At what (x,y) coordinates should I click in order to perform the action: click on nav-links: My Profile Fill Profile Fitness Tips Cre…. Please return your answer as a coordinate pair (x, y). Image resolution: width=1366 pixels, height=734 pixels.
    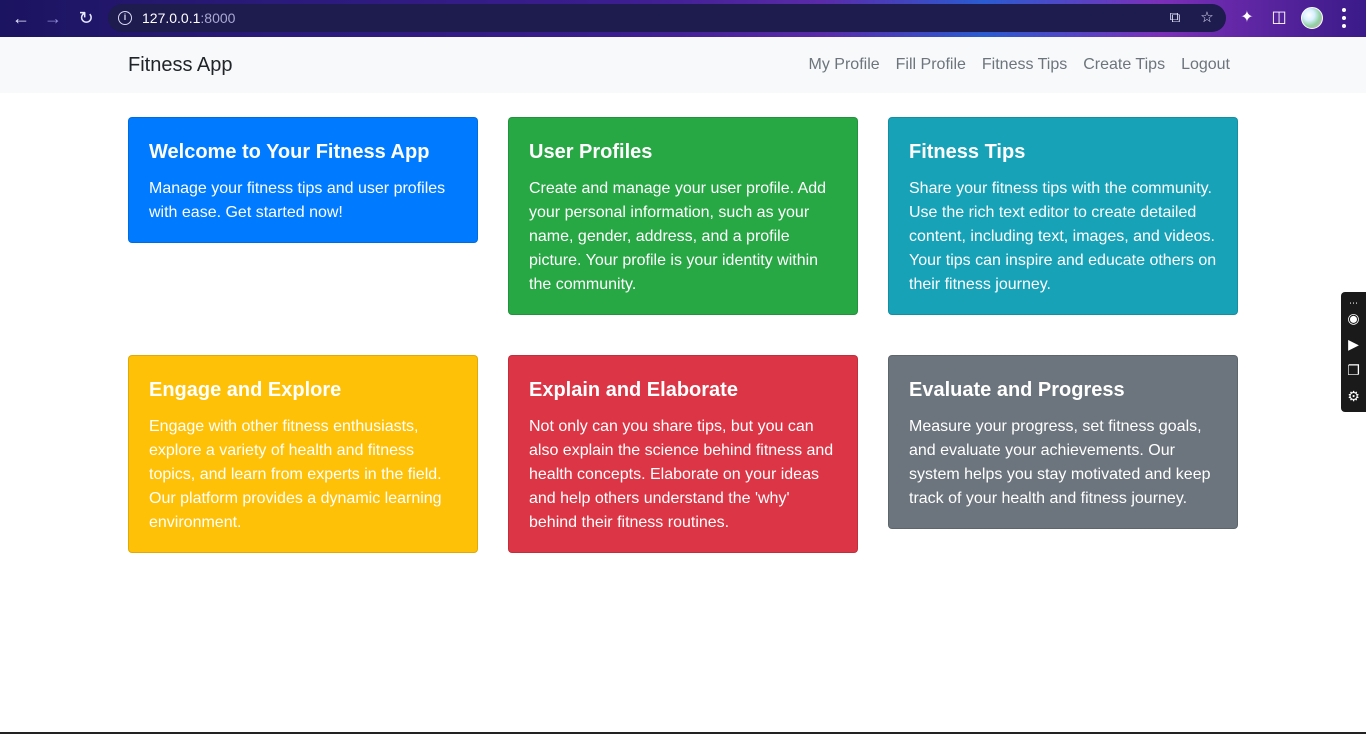
    Looking at the image, I should click on (1019, 65).